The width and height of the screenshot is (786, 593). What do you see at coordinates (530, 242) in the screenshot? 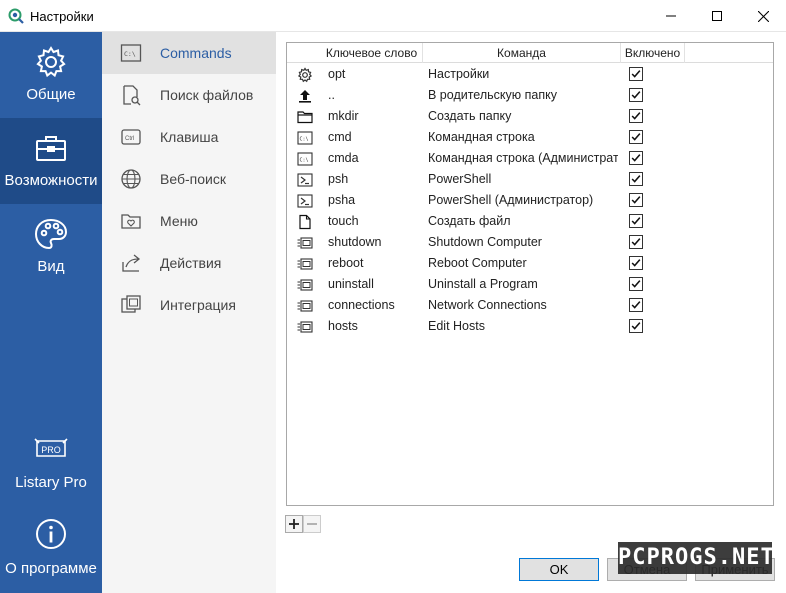
I see `table-row: shutdown Shutdown Computer` at bounding box center [530, 242].